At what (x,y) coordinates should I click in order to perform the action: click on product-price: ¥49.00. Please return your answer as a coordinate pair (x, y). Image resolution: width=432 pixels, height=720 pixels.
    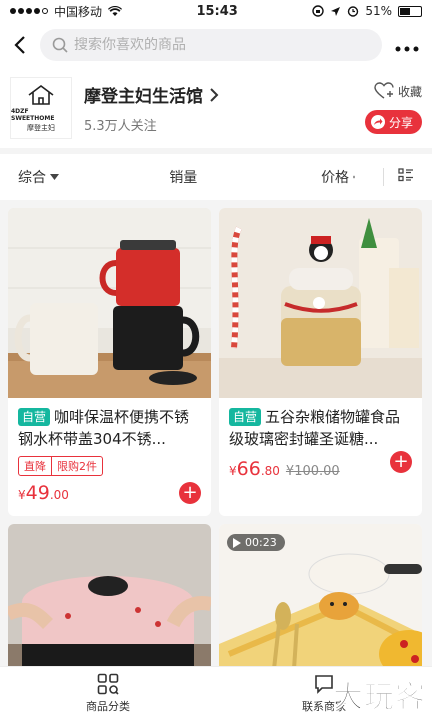
    Looking at the image, I should click on (43, 493).